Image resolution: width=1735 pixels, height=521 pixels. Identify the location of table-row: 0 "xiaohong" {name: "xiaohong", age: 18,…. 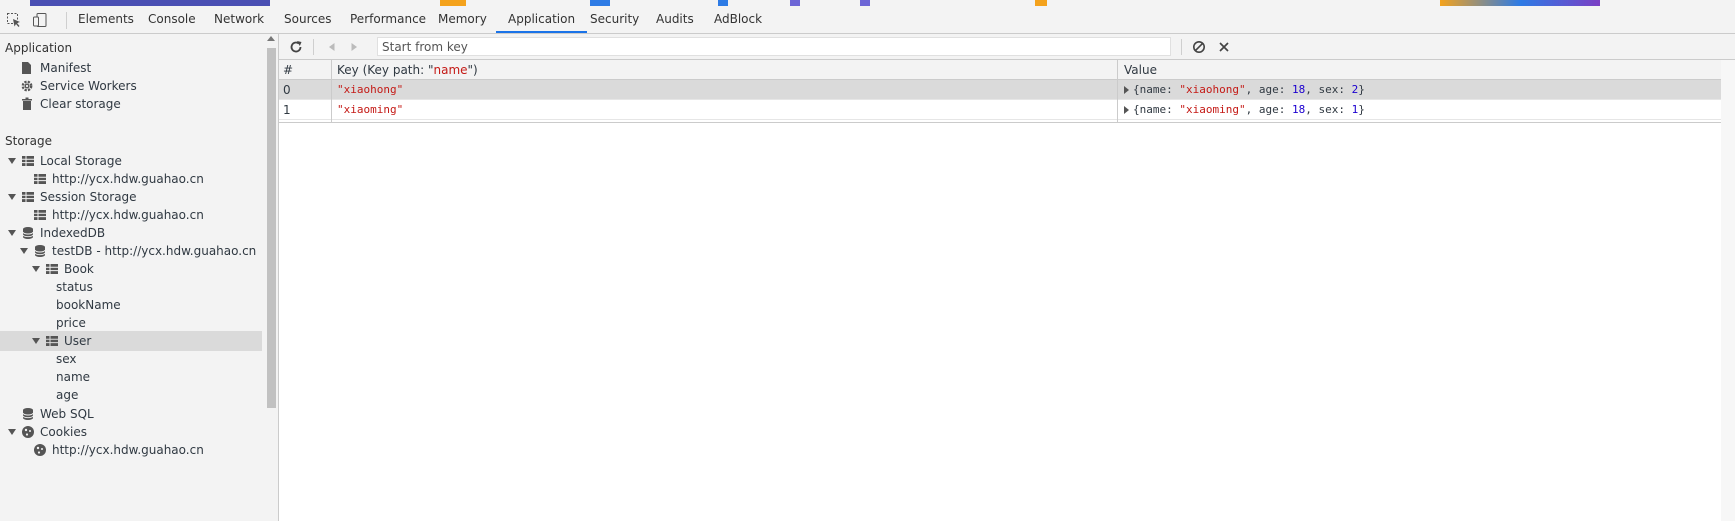
(1007, 90).